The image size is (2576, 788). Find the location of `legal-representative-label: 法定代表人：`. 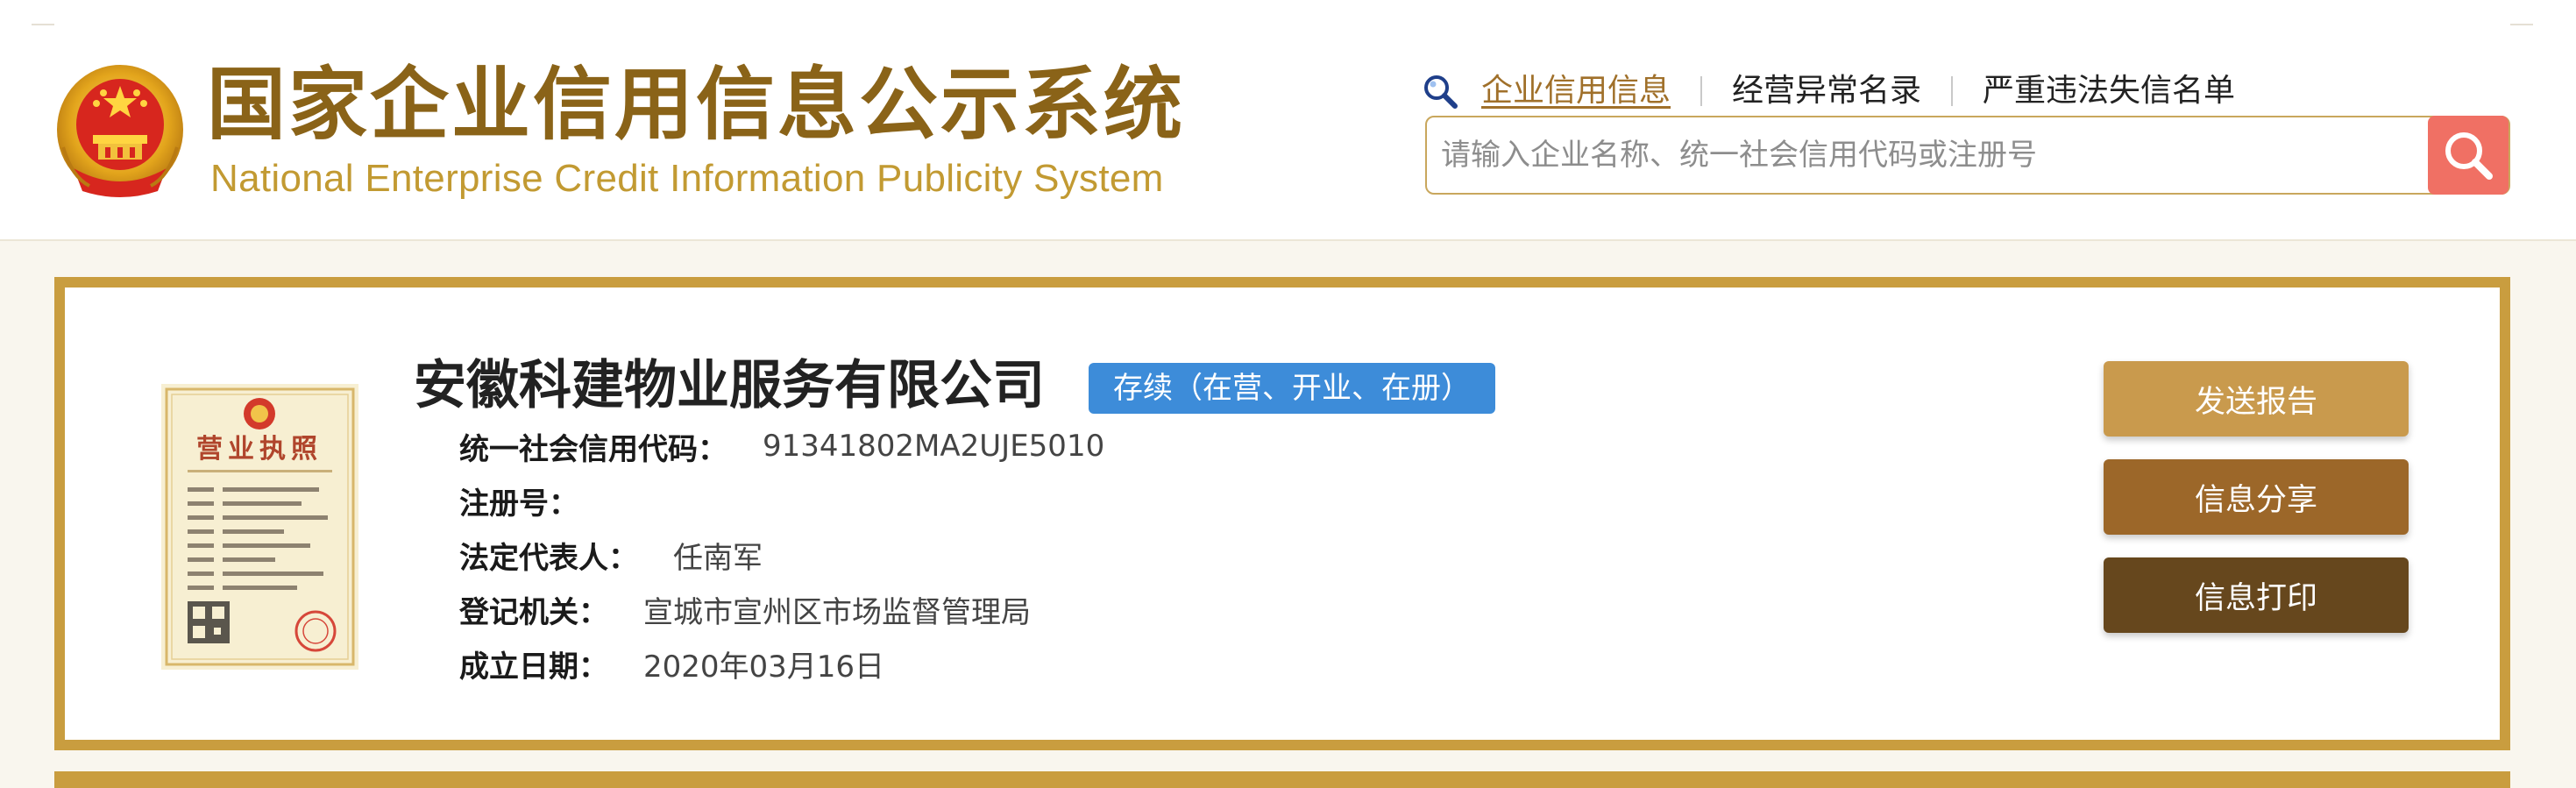

legal-representative-label: 法定代表人： is located at coordinates (548, 558).